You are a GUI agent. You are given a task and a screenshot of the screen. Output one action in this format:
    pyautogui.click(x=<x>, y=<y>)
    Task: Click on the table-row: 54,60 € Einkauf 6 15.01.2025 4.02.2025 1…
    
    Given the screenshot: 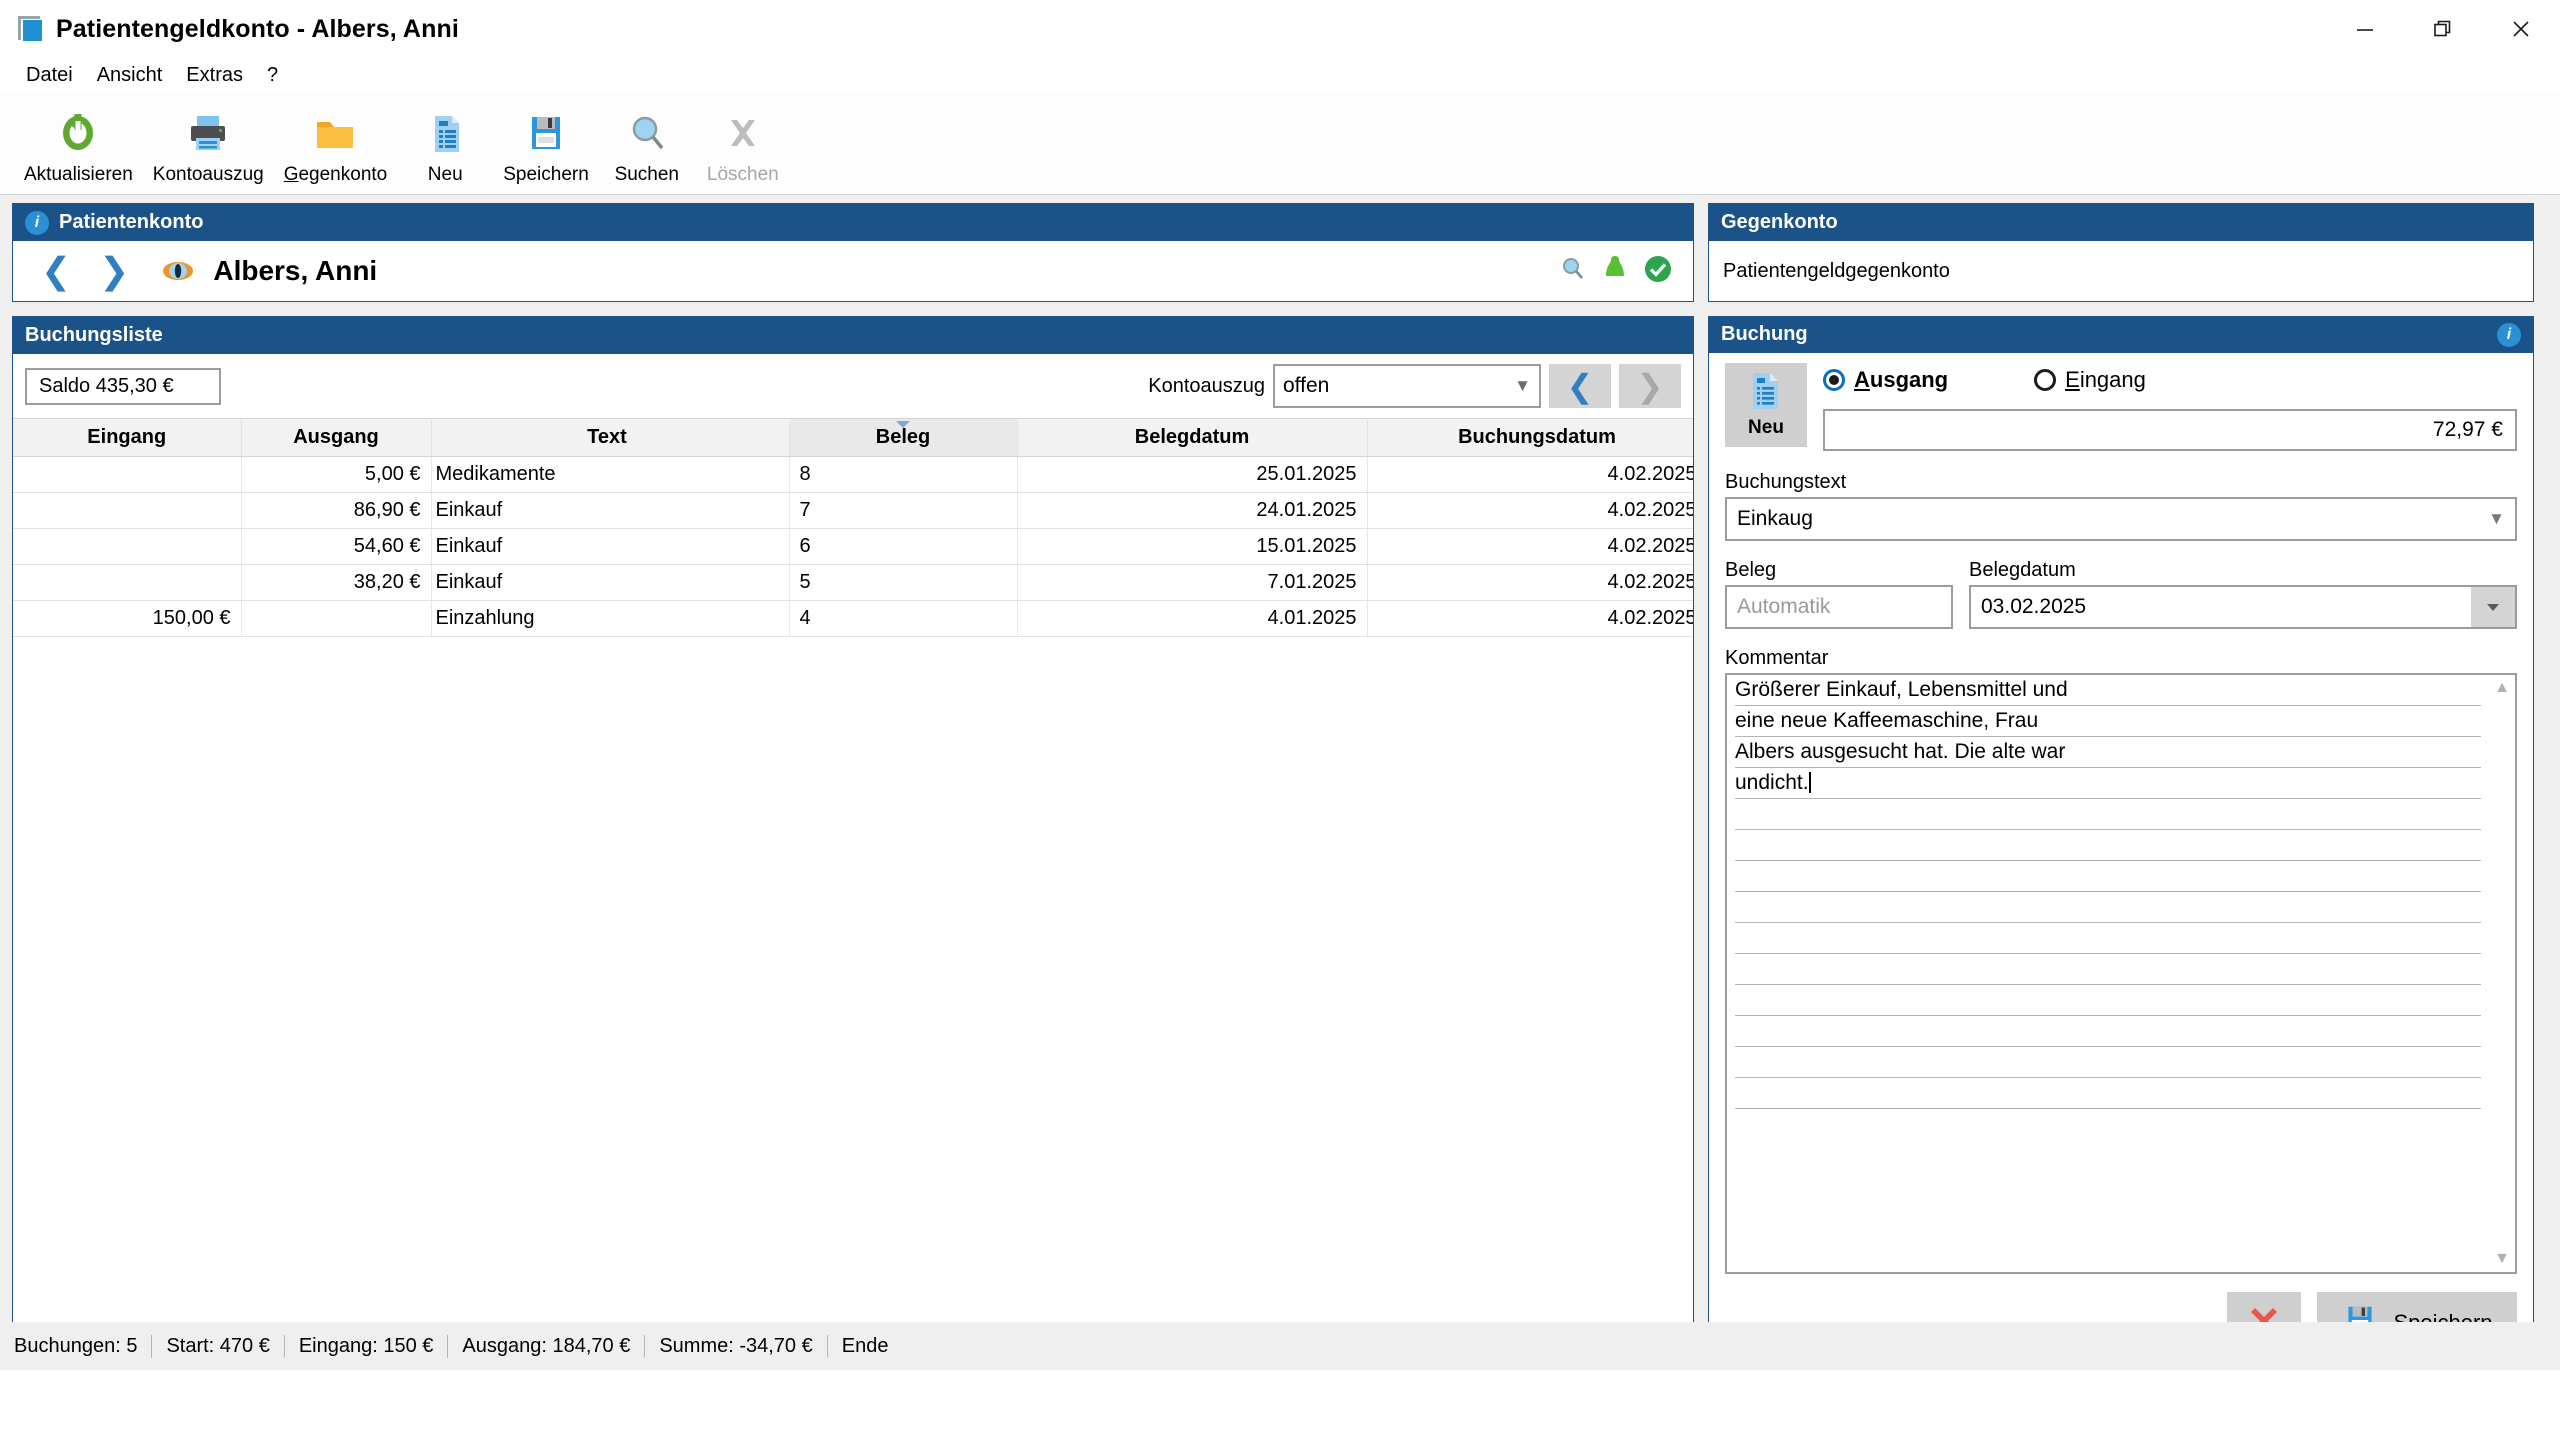 What is the action you would take?
    pyautogui.click(x=853, y=546)
    